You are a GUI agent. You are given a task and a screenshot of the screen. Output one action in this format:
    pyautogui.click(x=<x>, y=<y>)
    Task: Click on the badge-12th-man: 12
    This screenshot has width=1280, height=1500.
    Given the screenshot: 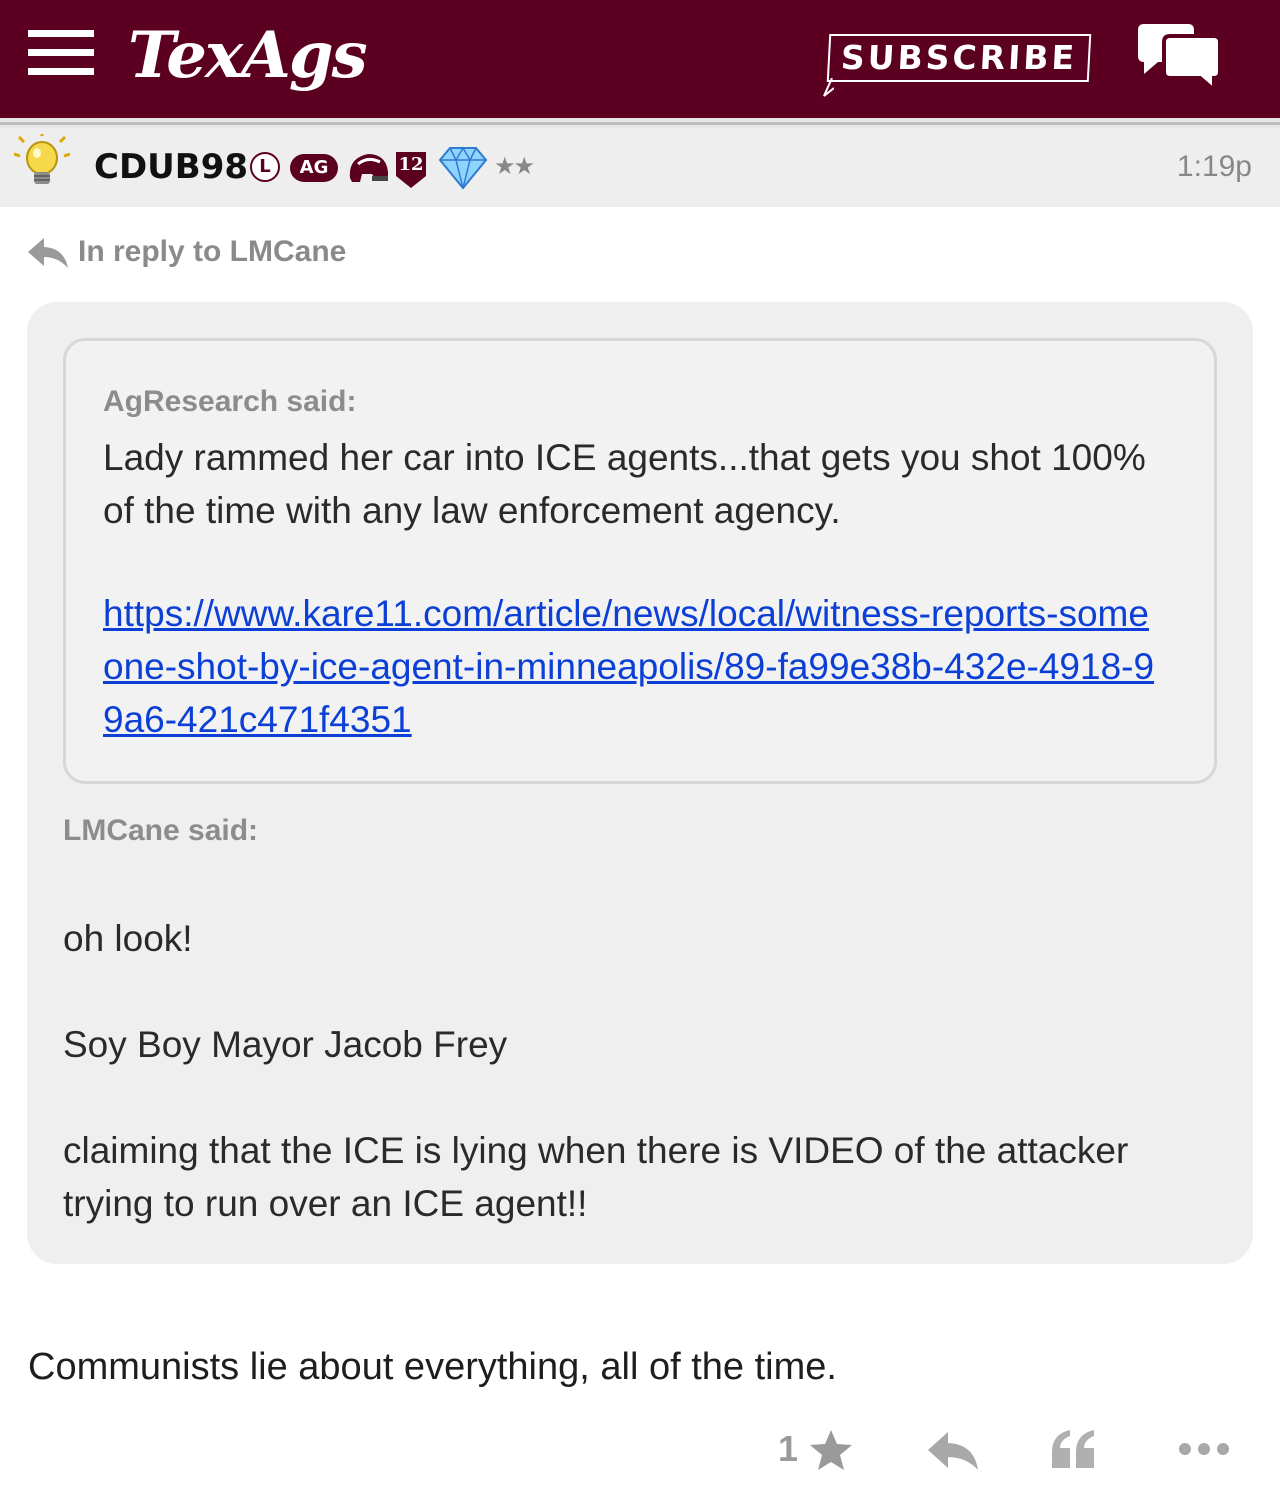 What is the action you would take?
    pyautogui.click(x=411, y=170)
    